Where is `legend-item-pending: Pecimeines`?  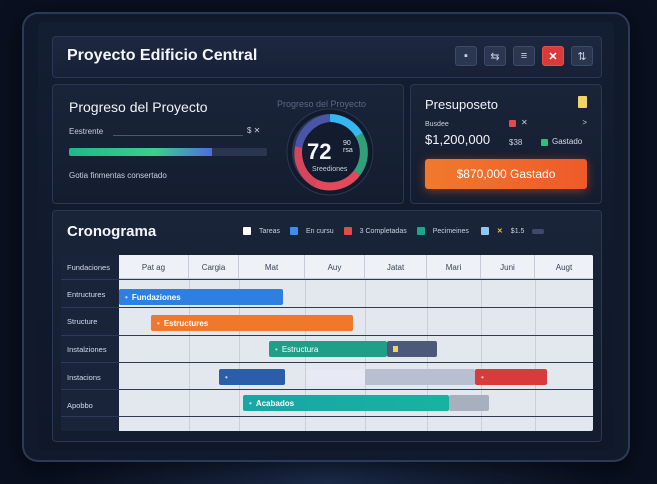
legend-item-pending: Pecimeines is located at coordinates (442, 231).